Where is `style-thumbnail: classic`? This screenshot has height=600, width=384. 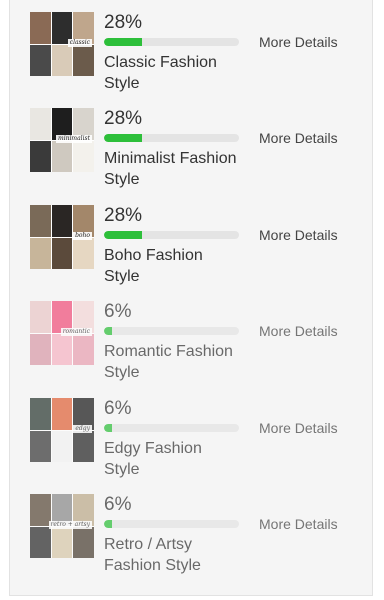
style-thumbnail: classic is located at coordinates (62, 44).